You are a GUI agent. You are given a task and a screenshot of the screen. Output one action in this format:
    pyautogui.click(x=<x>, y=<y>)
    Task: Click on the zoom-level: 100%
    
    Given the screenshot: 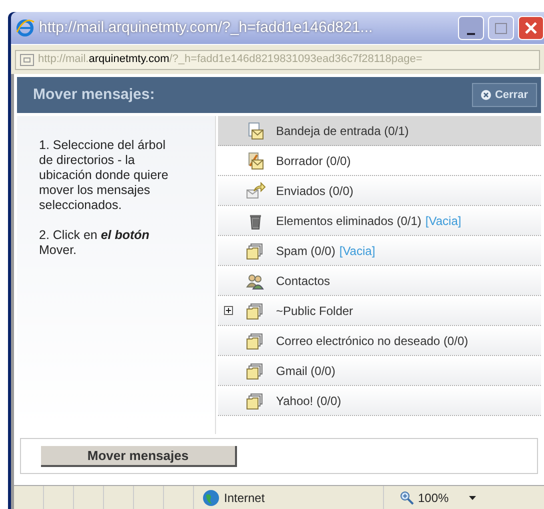 What is the action you would take?
    pyautogui.click(x=433, y=497)
    